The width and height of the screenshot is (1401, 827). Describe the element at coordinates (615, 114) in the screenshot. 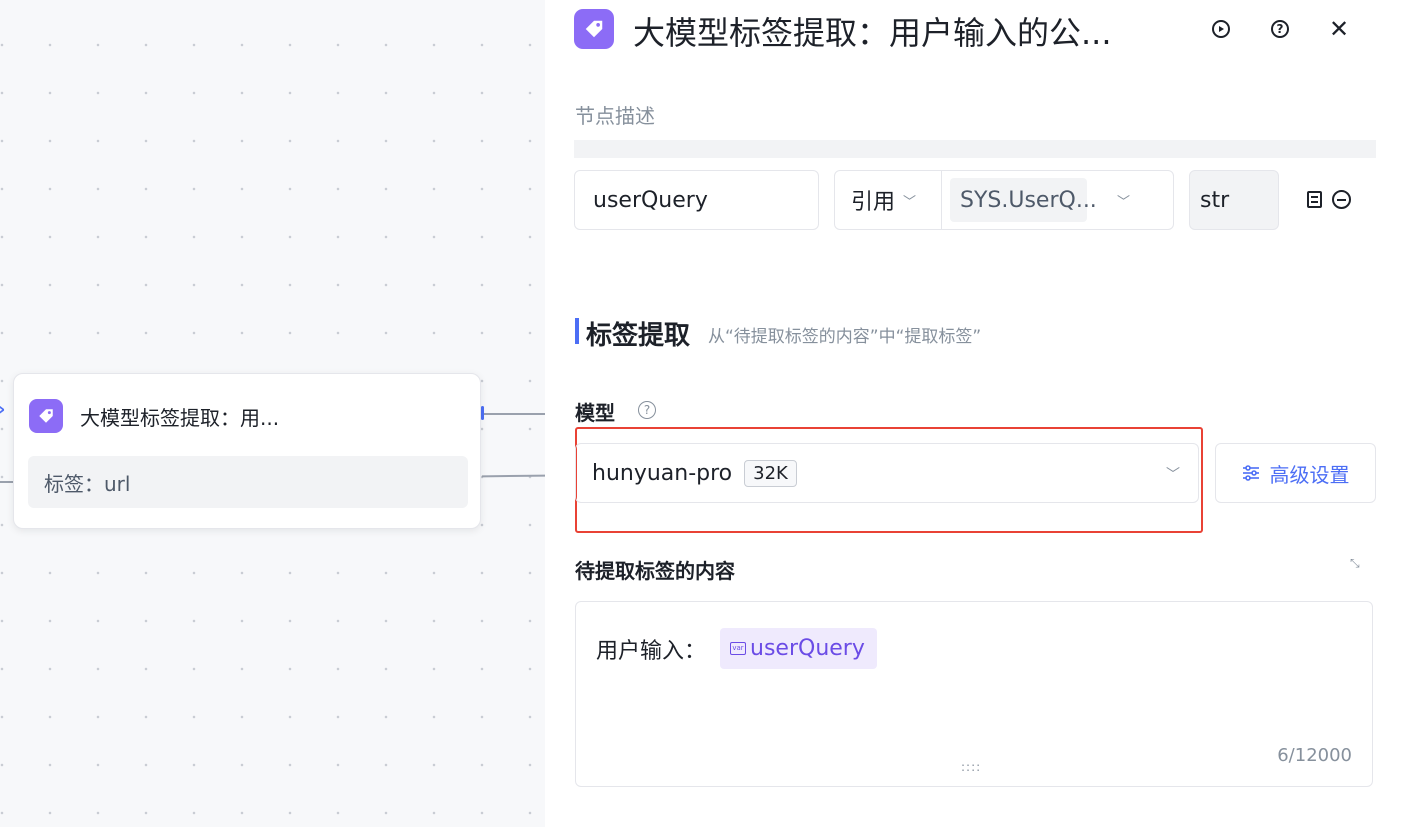

I see `description-input: 节点描述` at that location.